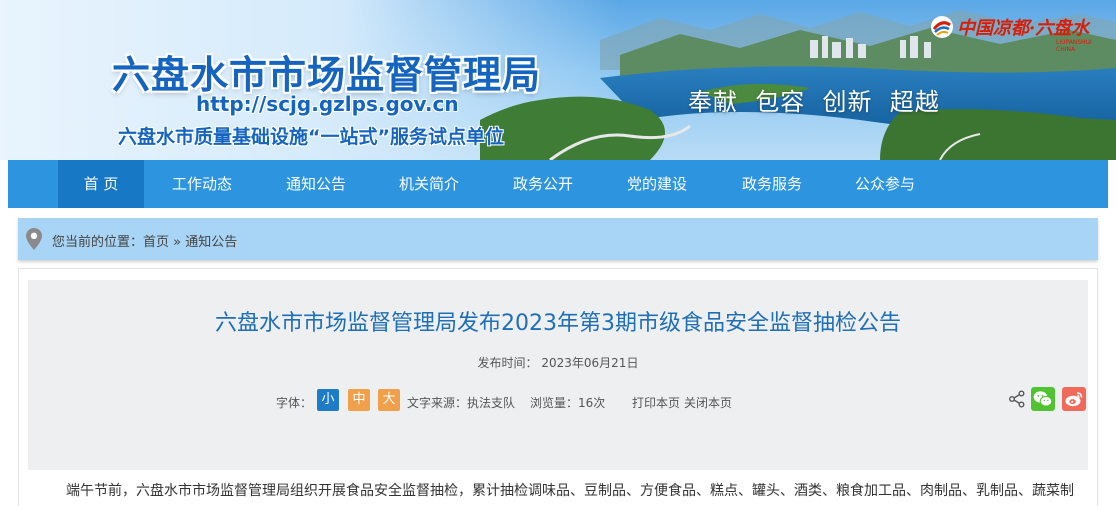 This screenshot has height=506, width=1116. What do you see at coordinates (389, 400) in the screenshot?
I see `font-size-large-button: 大` at bounding box center [389, 400].